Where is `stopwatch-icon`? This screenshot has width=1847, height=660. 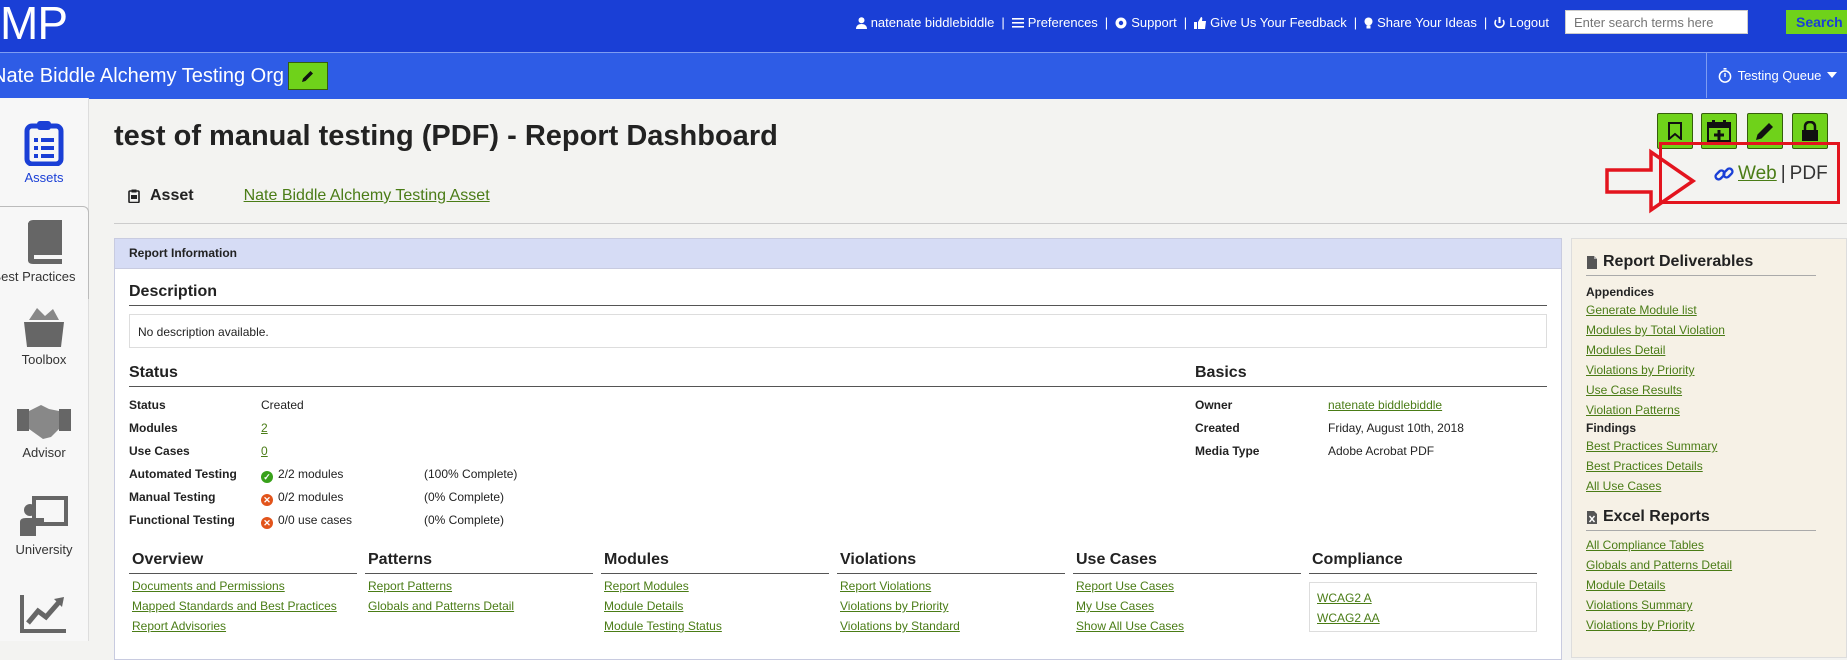
stopwatch-icon is located at coordinates (1724, 75).